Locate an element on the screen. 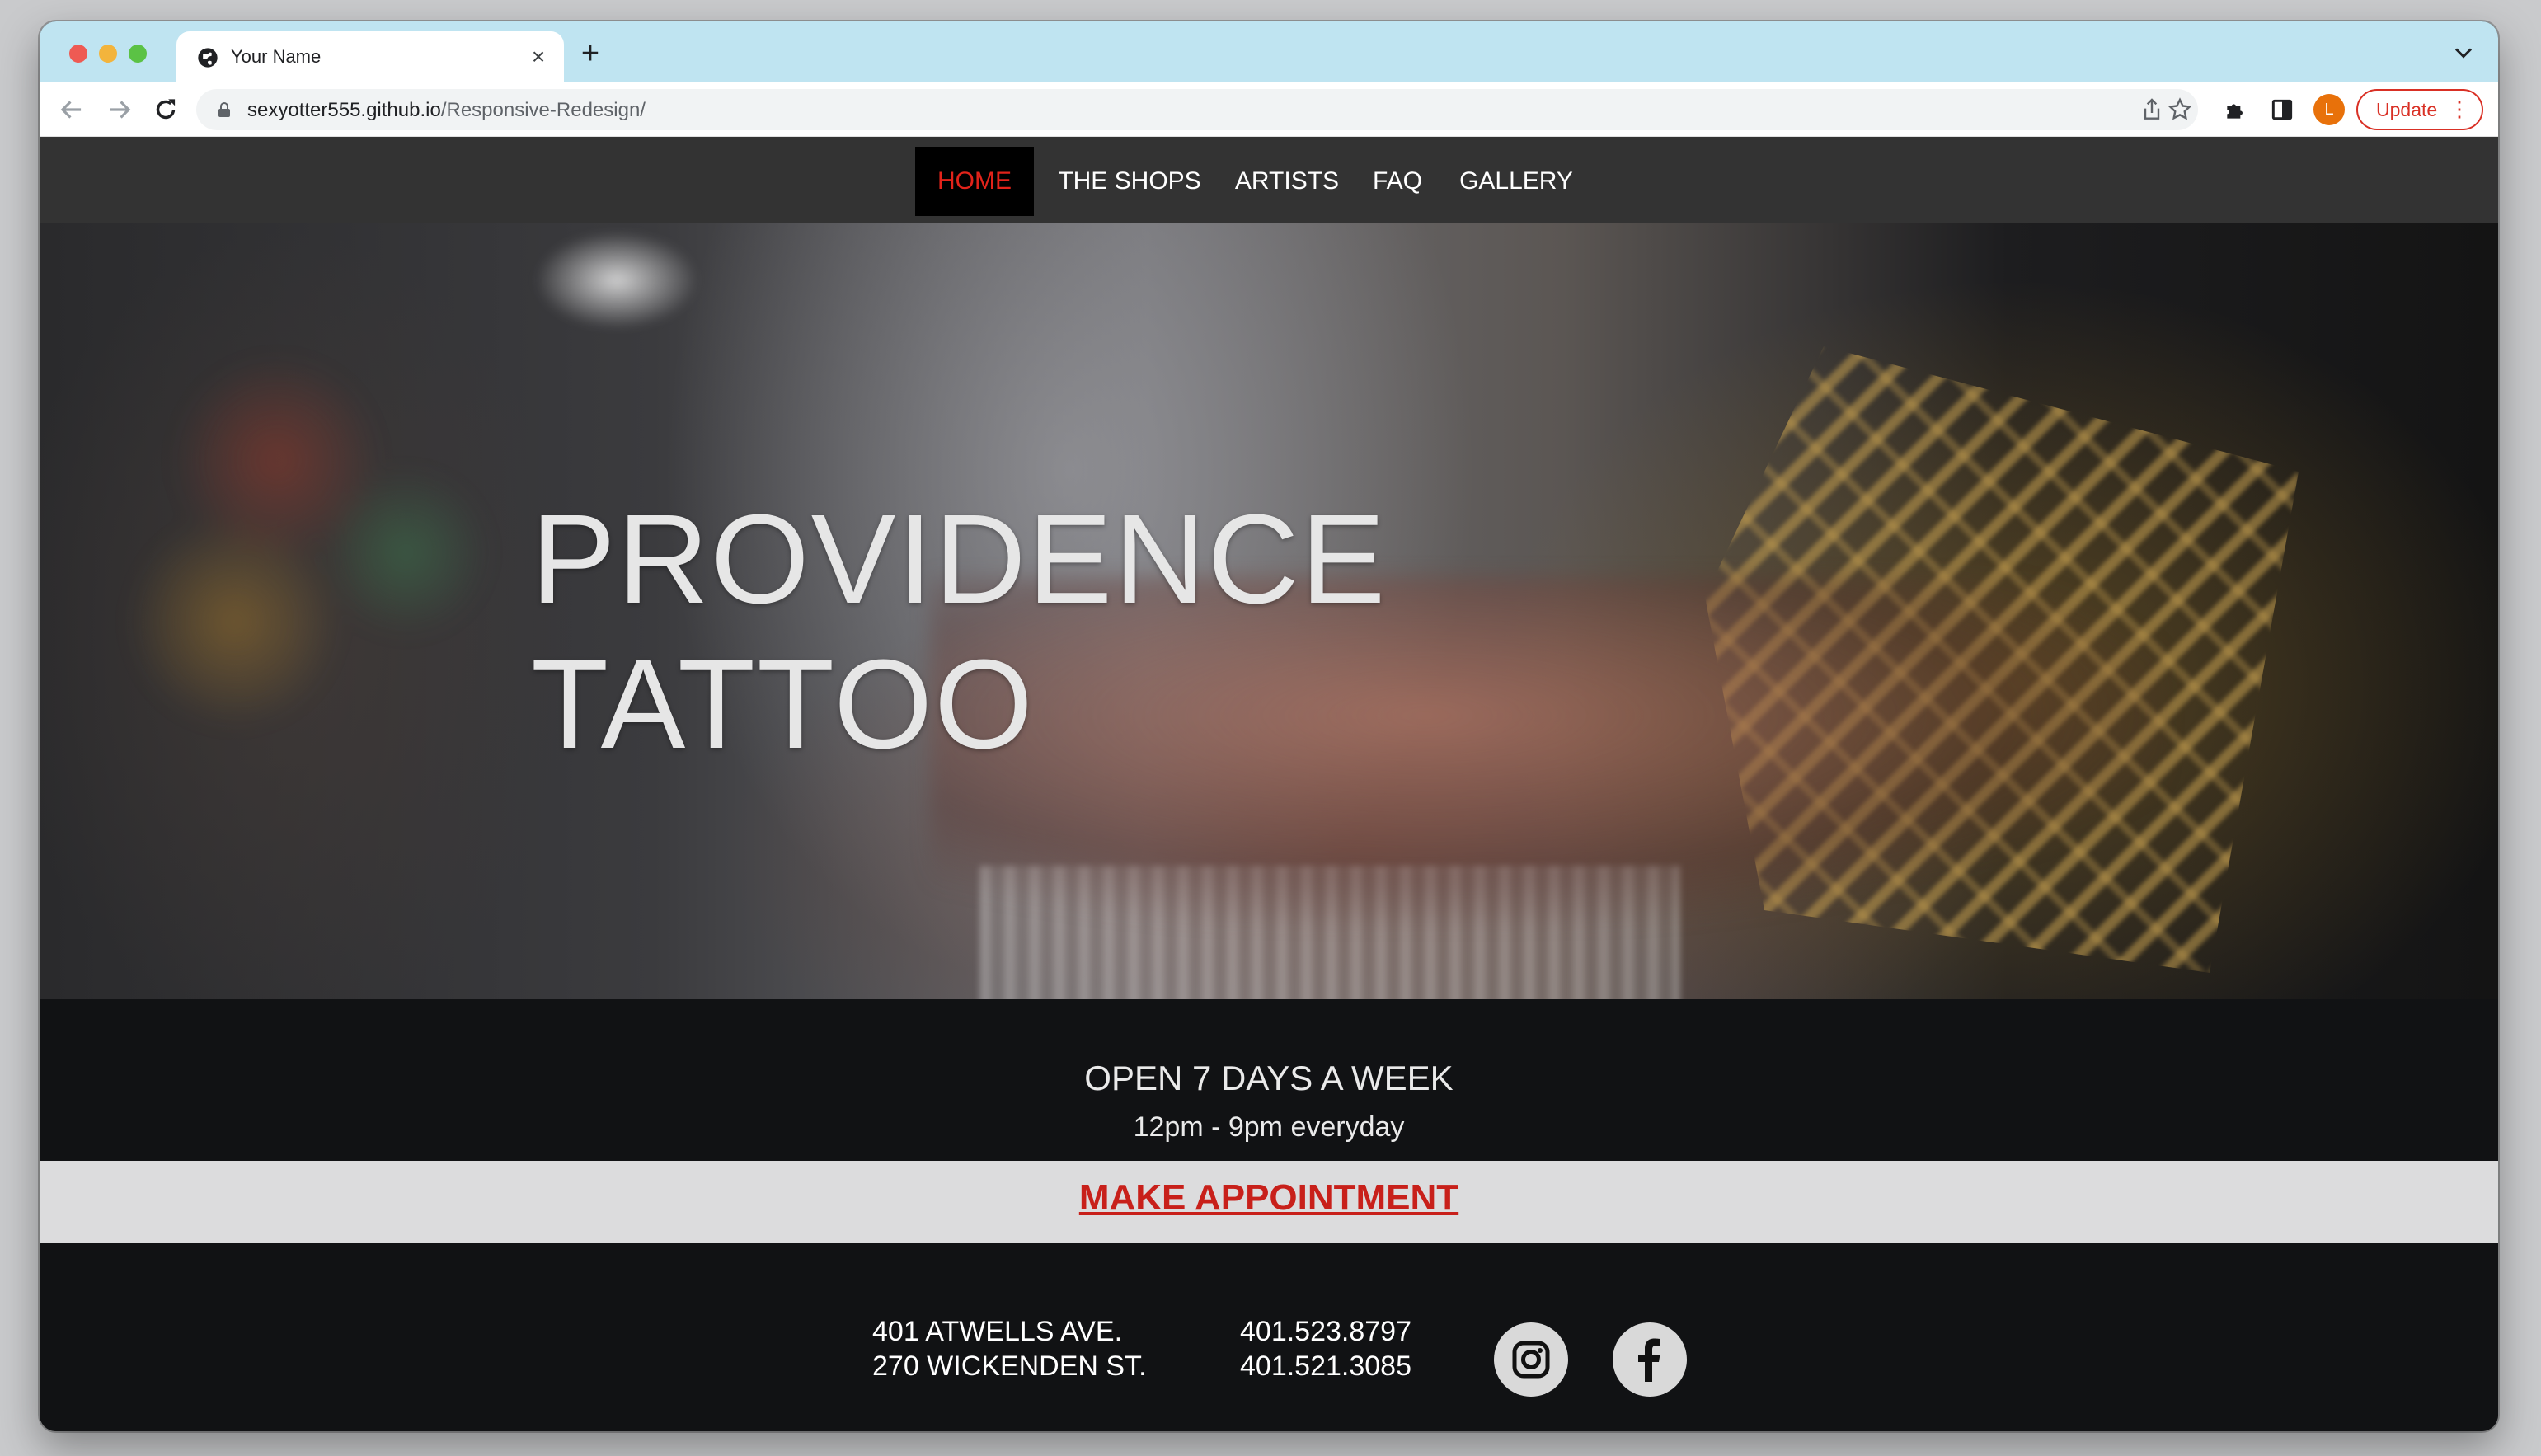  facebook-icon is located at coordinates (1649, 1360).